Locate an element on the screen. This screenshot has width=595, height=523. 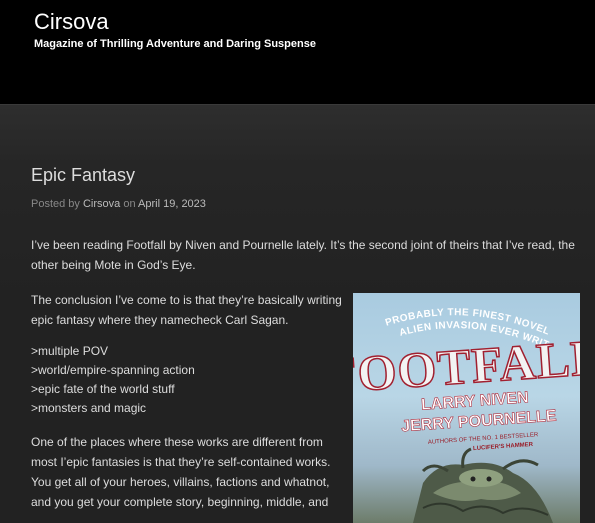
list-item: >world/empire-spanning action is located at coordinates (113, 370).